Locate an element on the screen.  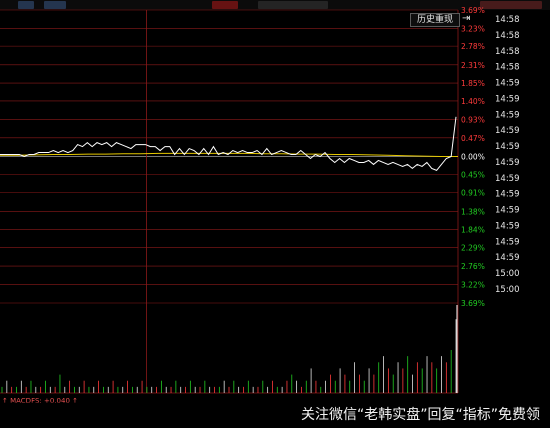
pct-tick-label: 3.22% is located at coordinates (473, 284).